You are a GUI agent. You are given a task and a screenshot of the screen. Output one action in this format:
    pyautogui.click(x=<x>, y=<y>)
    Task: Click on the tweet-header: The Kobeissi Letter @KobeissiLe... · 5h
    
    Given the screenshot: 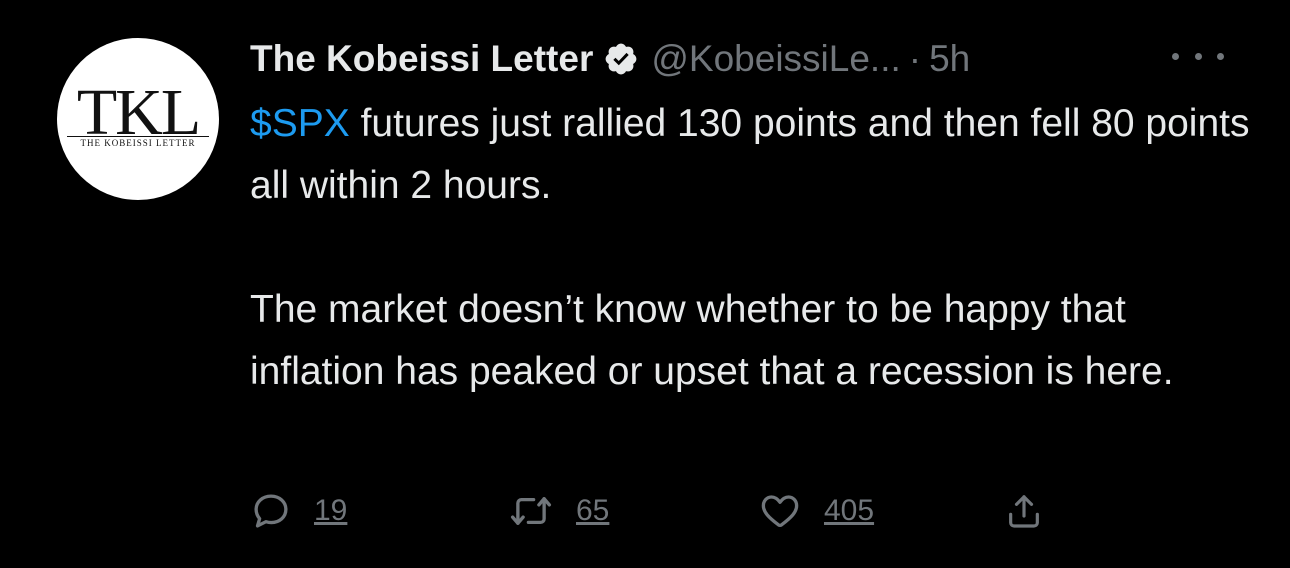 What is the action you would take?
    pyautogui.click(x=610, y=59)
    